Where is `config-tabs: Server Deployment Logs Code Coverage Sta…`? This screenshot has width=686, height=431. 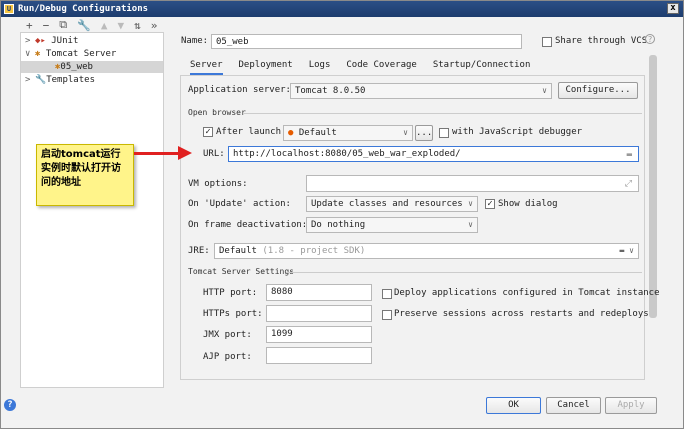
config-tabs: Server Deployment Logs Code Coverage Sta… is located at coordinates (360, 67).